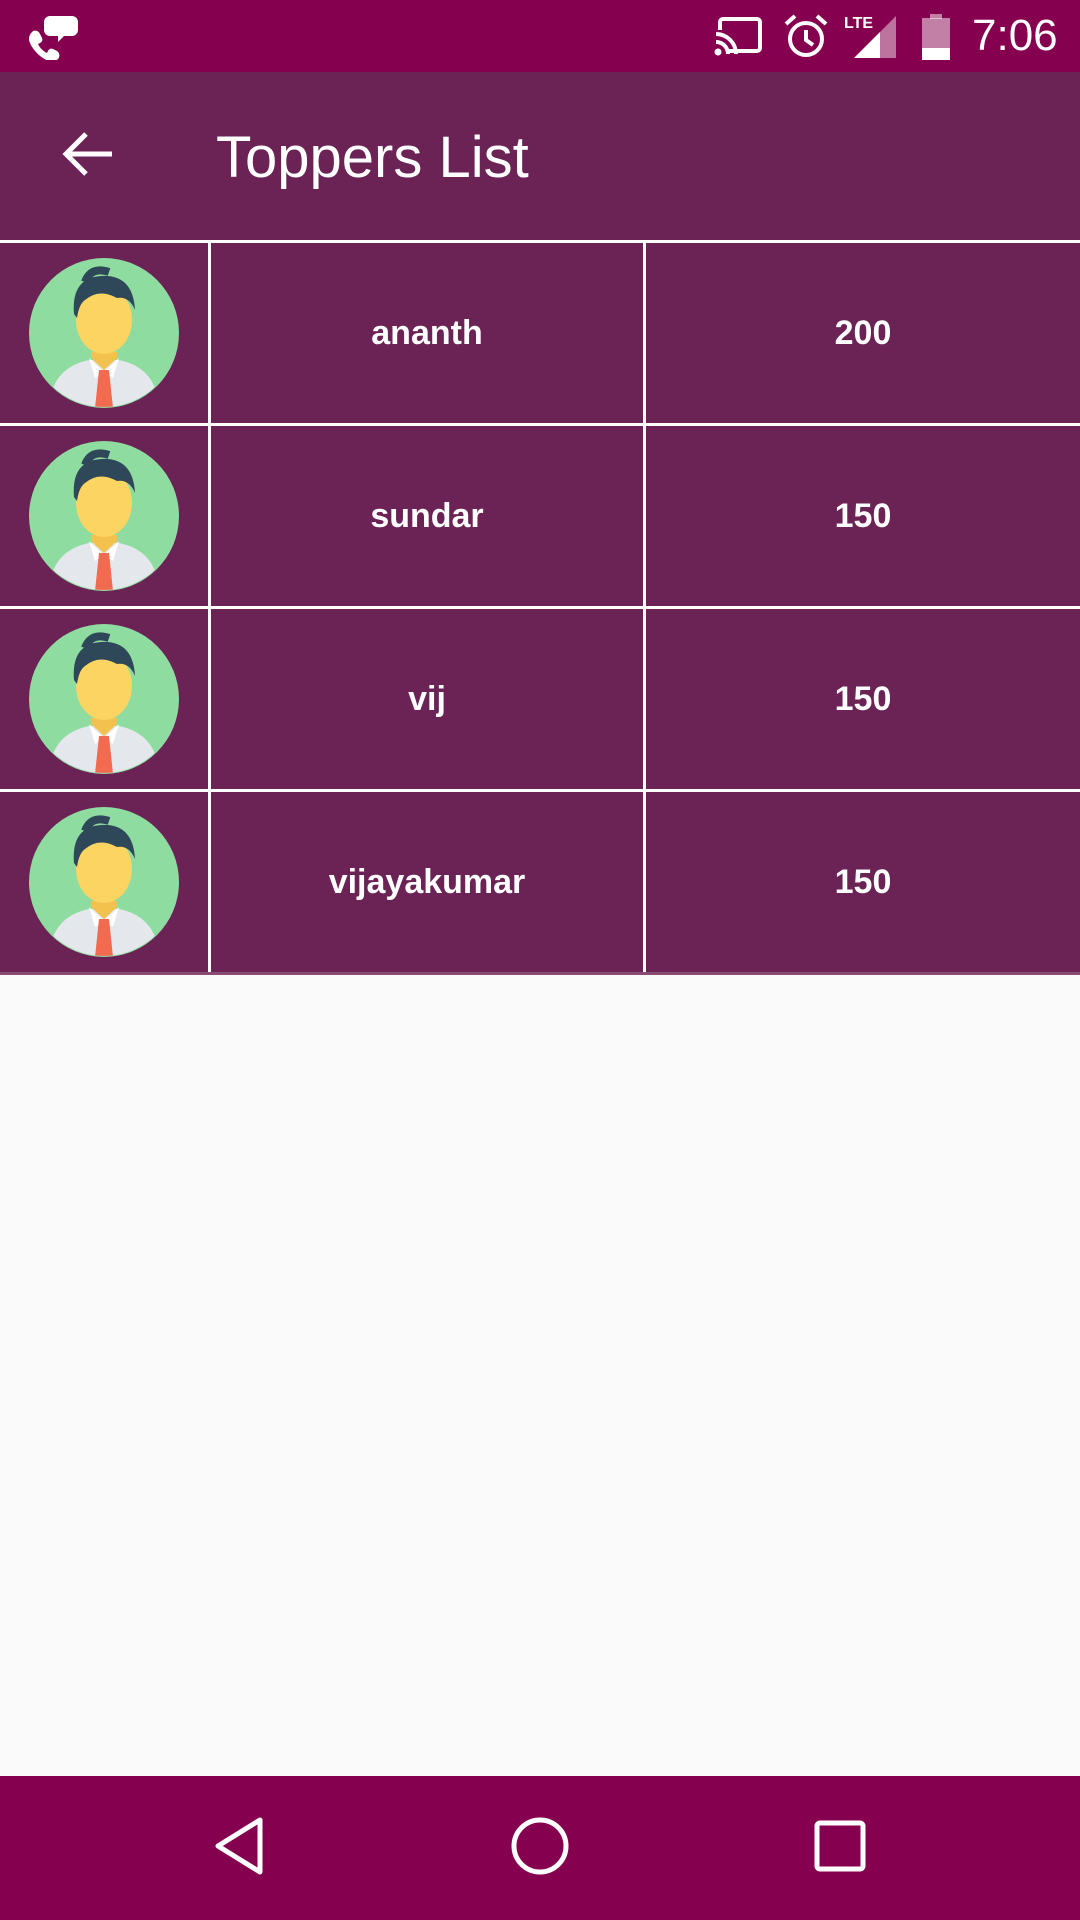 Image resolution: width=1080 pixels, height=1920 pixels. I want to click on list-item: ananth 200, so click(540, 331).